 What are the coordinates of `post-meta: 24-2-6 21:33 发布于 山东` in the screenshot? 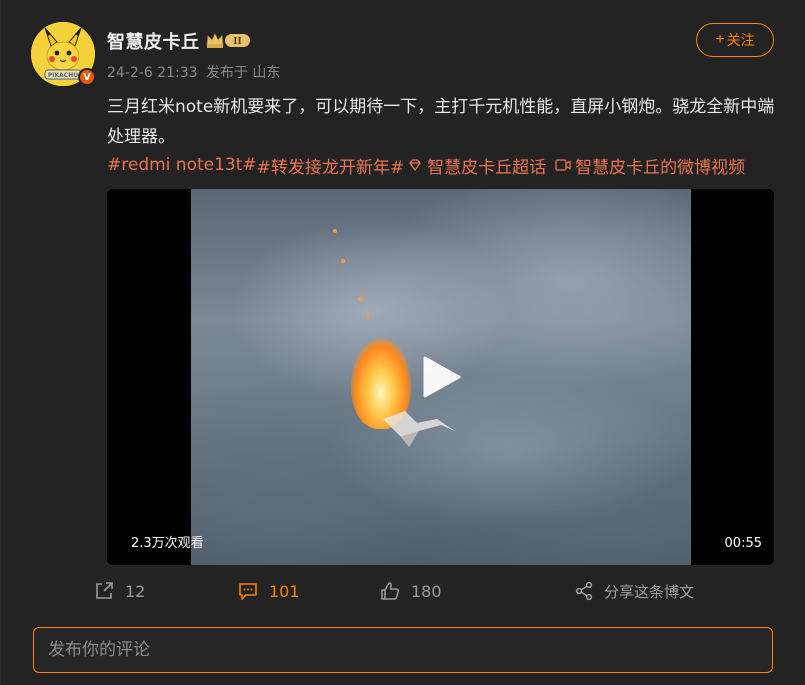 It's located at (195, 72).